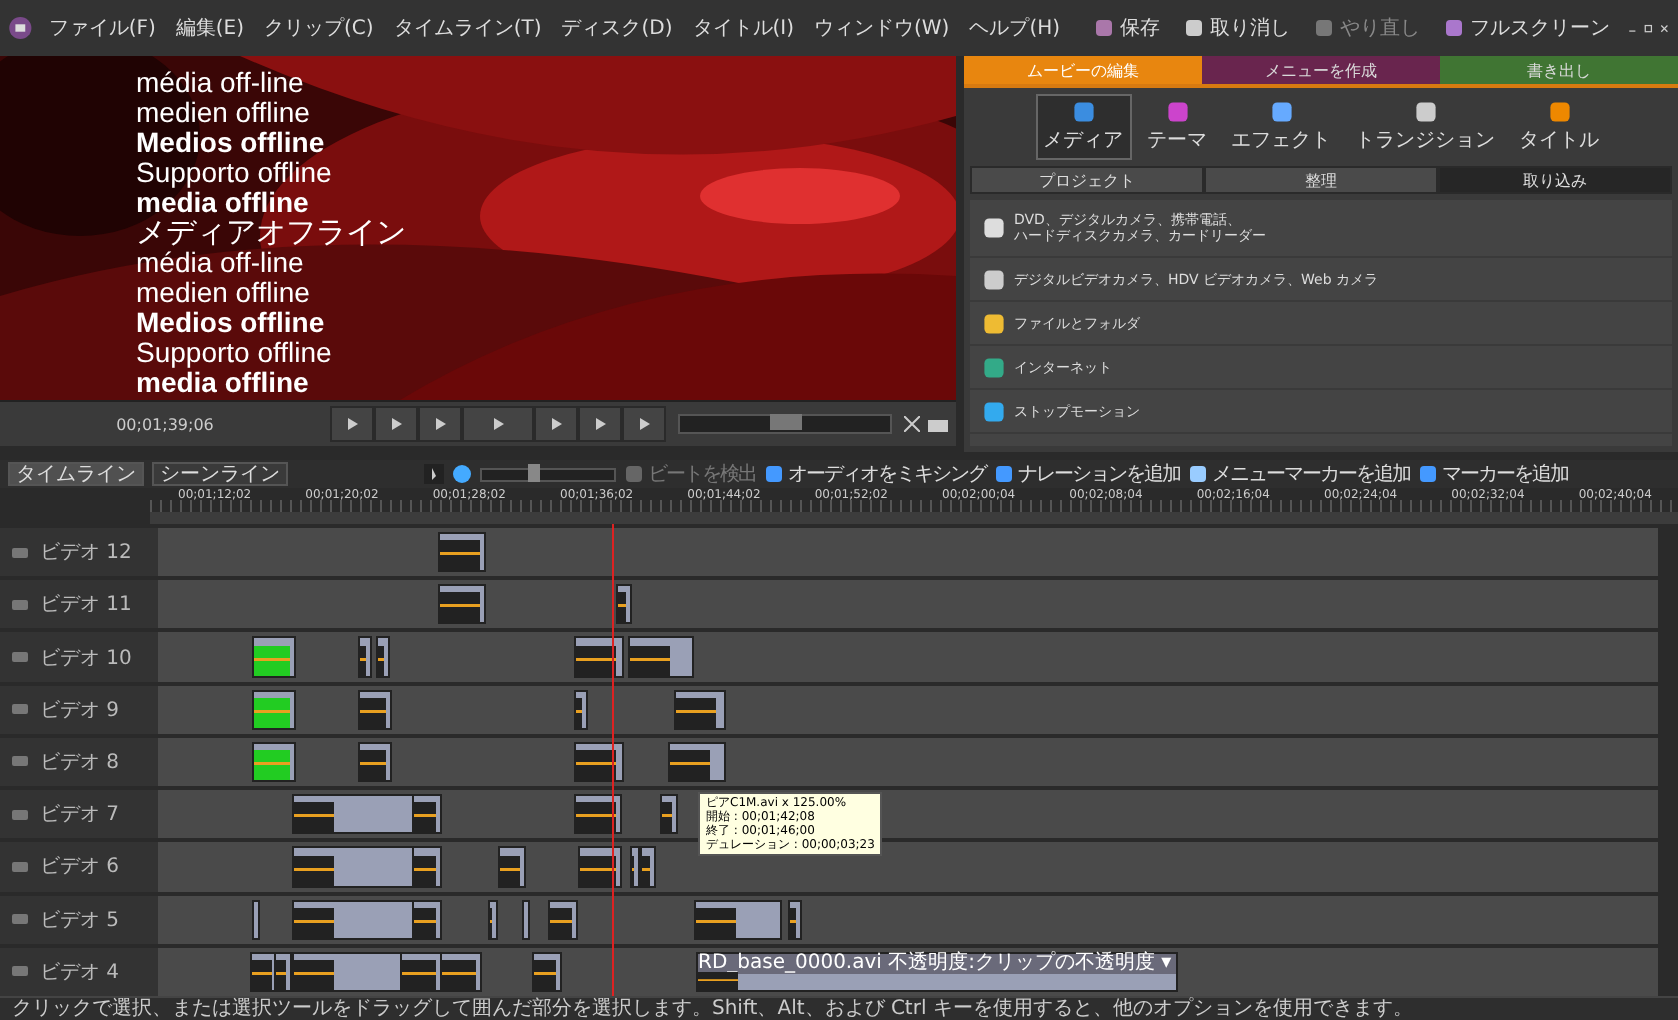 The width and height of the screenshot is (1678, 1020). I want to click on save-button: 保存, so click(1127, 28).